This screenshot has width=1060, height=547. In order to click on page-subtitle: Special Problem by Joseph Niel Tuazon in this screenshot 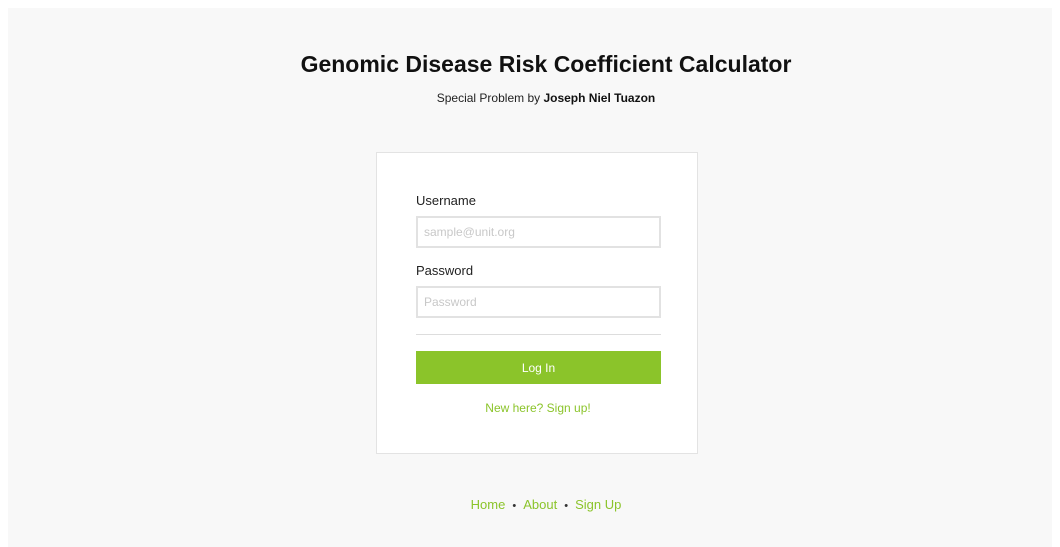, I will do `click(534, 98)`.